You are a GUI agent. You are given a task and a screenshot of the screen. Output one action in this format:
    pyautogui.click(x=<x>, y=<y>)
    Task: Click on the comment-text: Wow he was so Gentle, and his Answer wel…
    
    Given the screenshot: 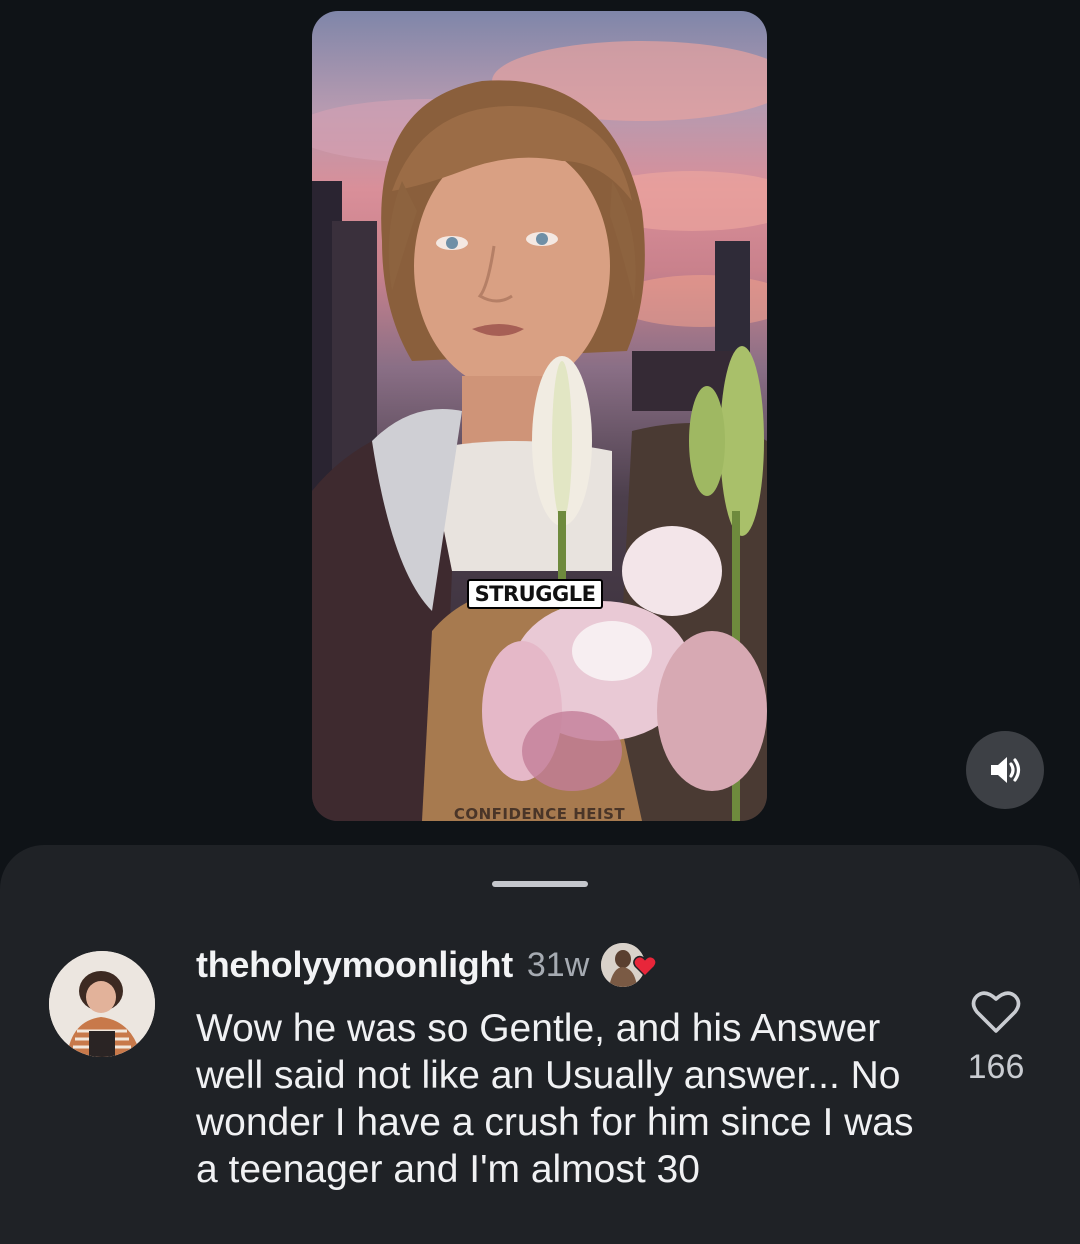 What is the action you would take?
    pyautogui.click(x=555, y=1099)
    